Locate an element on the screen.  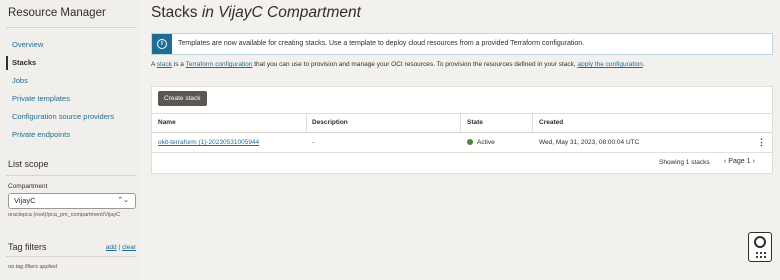
sidebar-item-jobs: Jobs is located at coordinates (71, 81).